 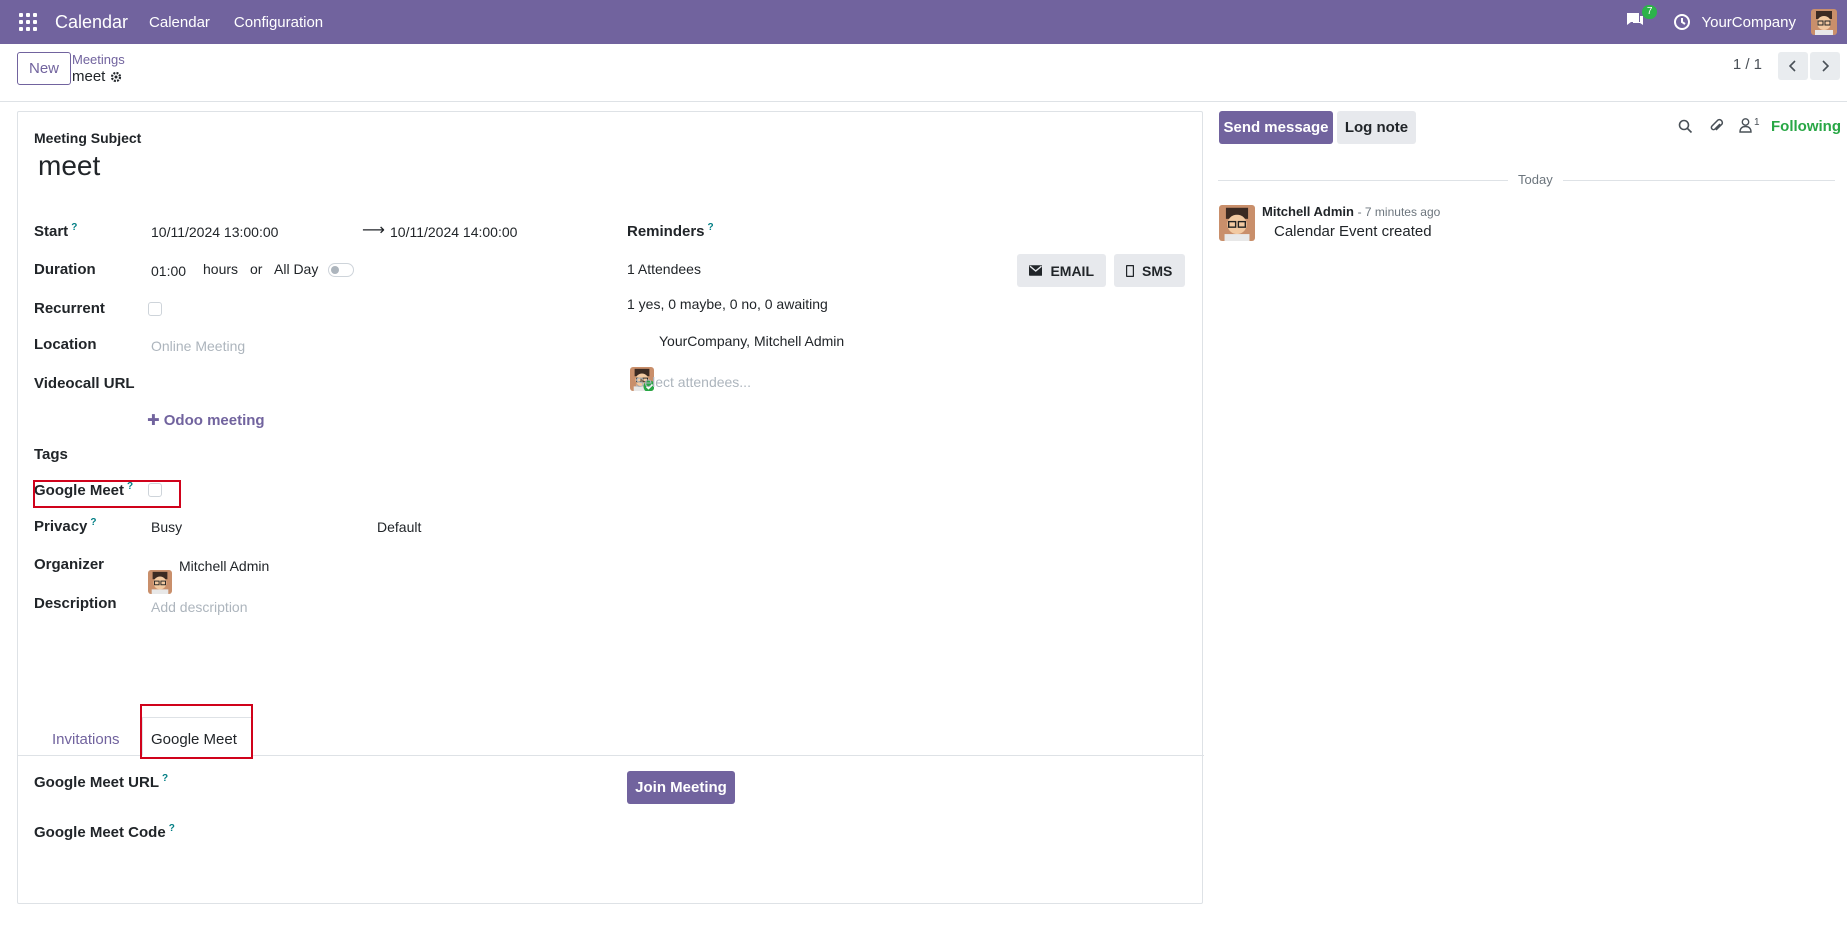 I want to click on send-message-button: Send message, so click(x=1276, y=127).